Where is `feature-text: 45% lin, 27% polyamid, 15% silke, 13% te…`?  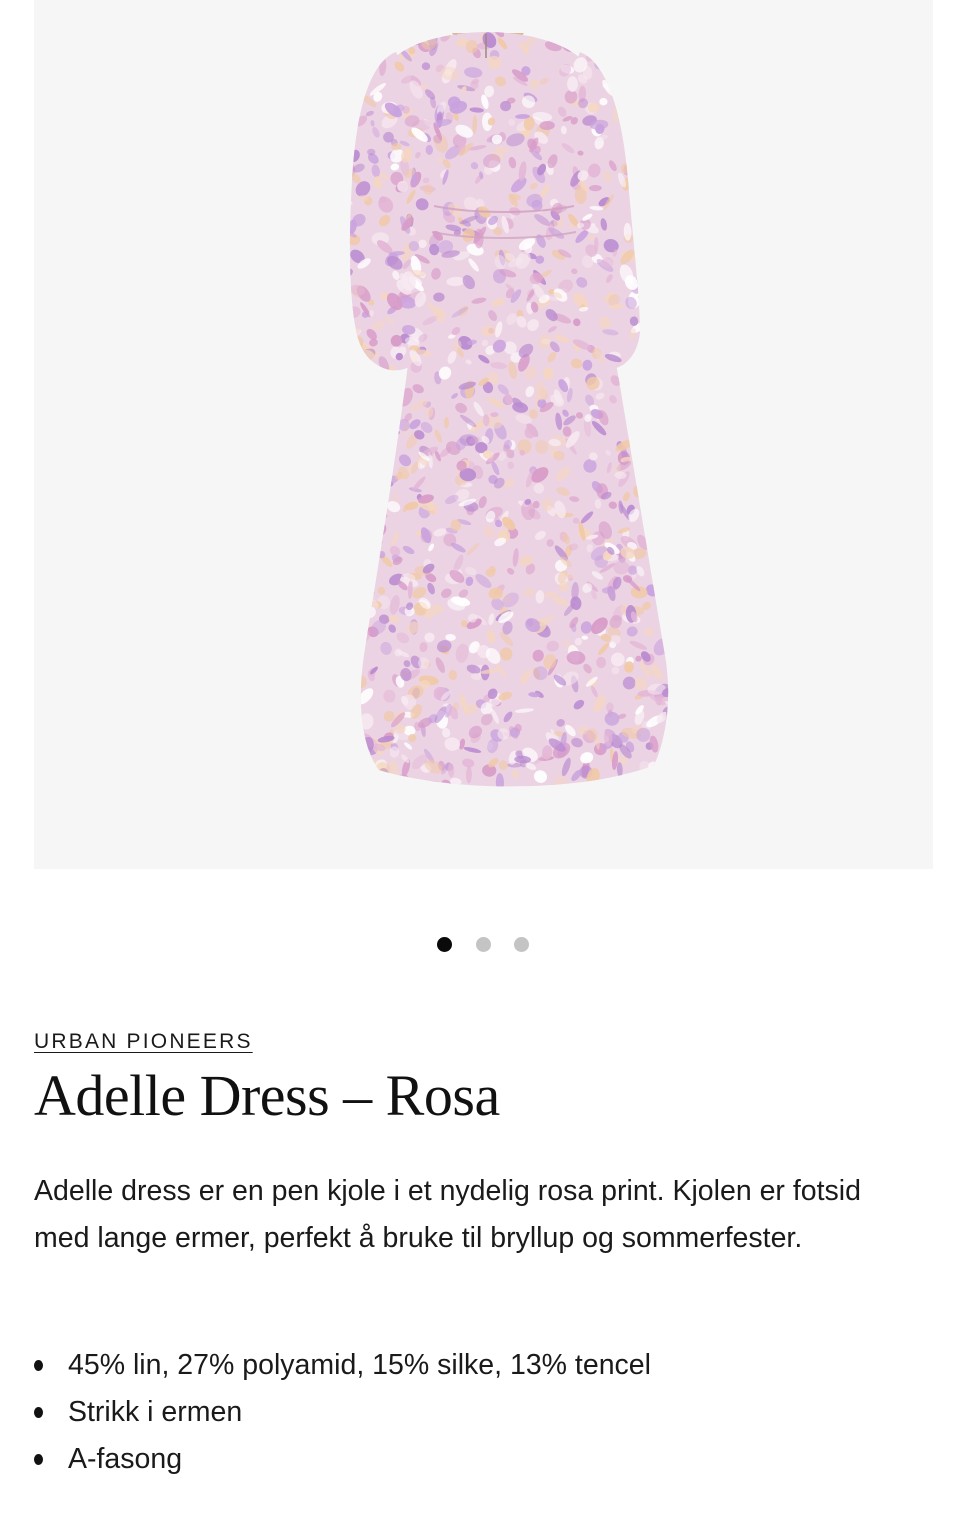
feature-text: 45% lin, 27% polyamid, 15% silke, 13% te… is located at coordinates (359, 1365).